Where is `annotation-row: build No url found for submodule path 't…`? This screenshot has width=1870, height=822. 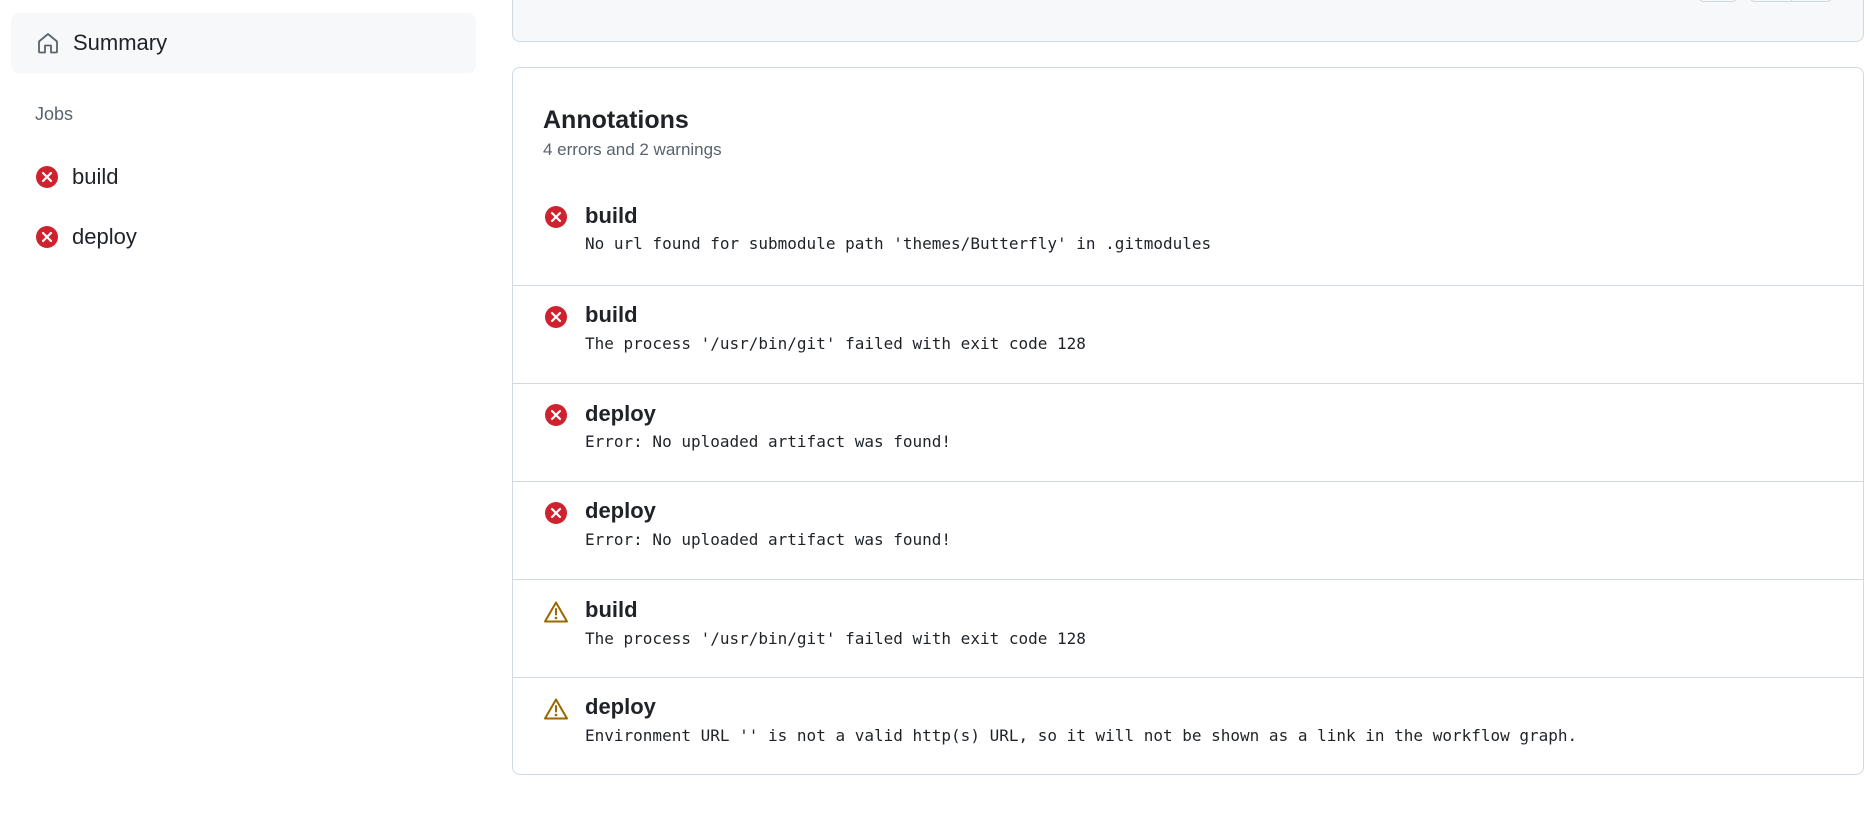
annotation-row: build No url found for submodule path 't… is located at coordinates (1188, 235).